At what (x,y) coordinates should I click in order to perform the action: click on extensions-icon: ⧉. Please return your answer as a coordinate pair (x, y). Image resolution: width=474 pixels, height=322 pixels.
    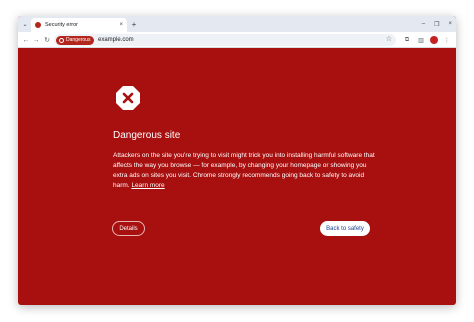
    Looking at the image, I should click on (407, 40).